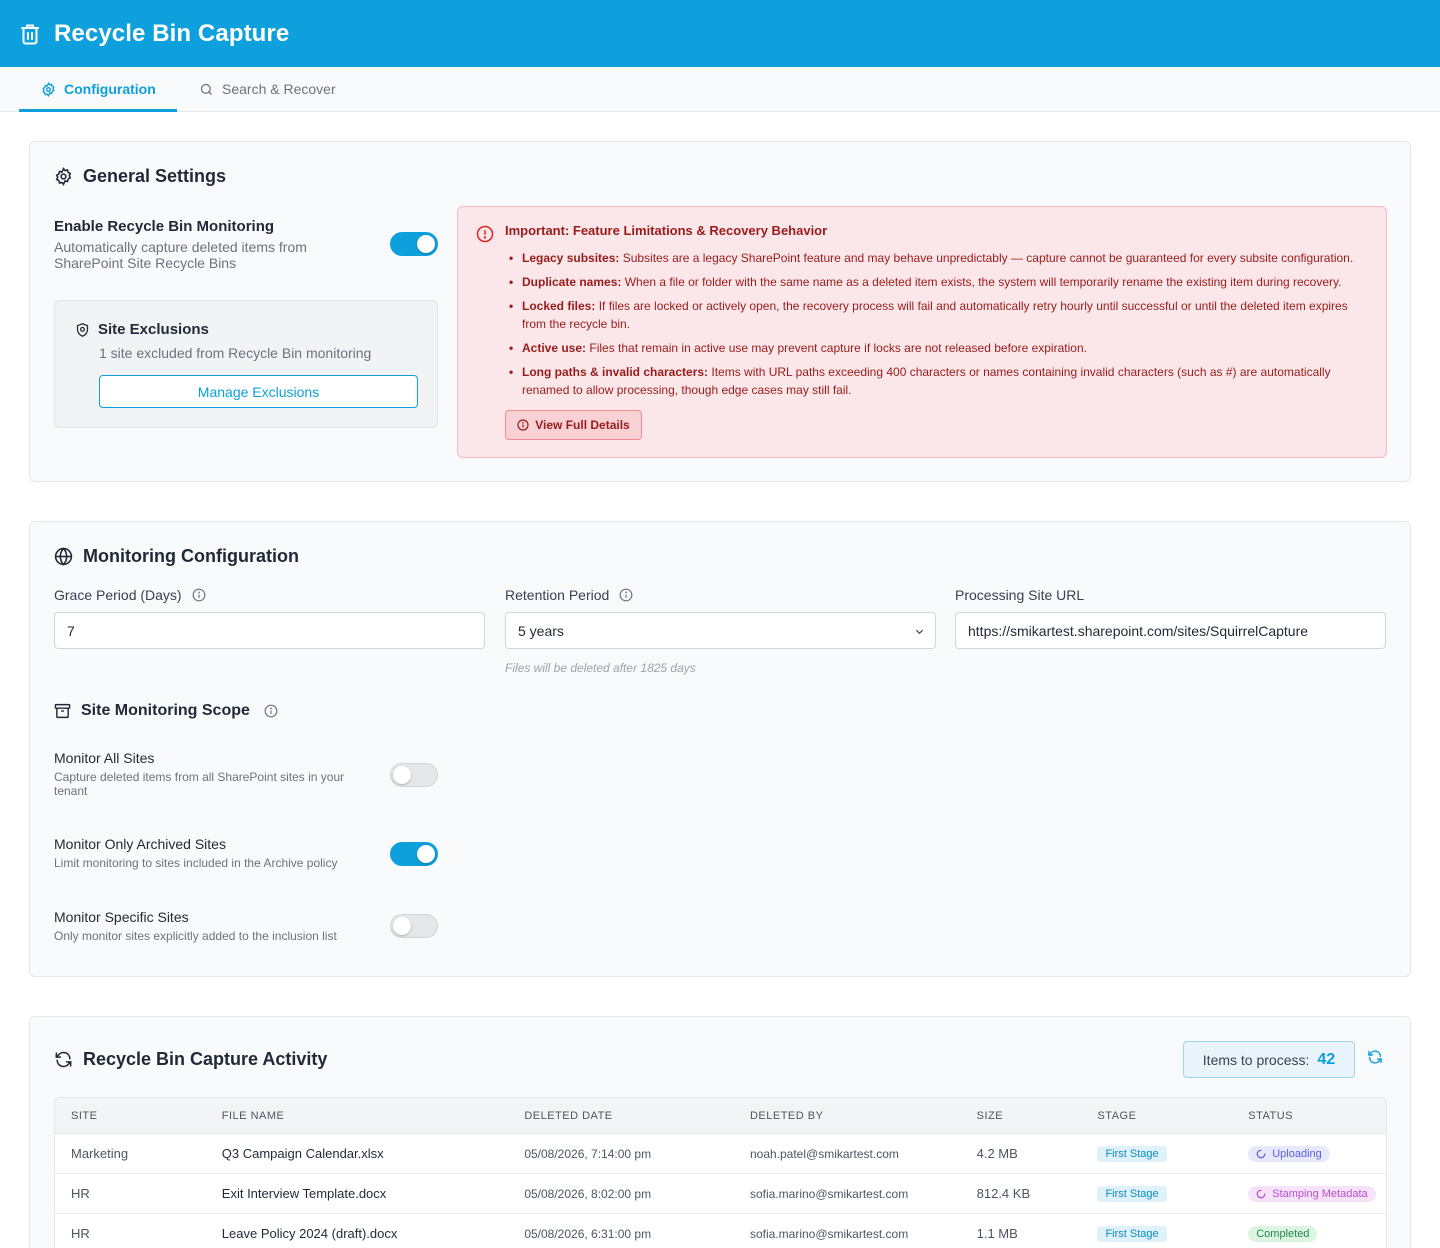 The image size is (1440, 1248). I want to click on tab-configuration-label: Configuration, so click(110, 89).